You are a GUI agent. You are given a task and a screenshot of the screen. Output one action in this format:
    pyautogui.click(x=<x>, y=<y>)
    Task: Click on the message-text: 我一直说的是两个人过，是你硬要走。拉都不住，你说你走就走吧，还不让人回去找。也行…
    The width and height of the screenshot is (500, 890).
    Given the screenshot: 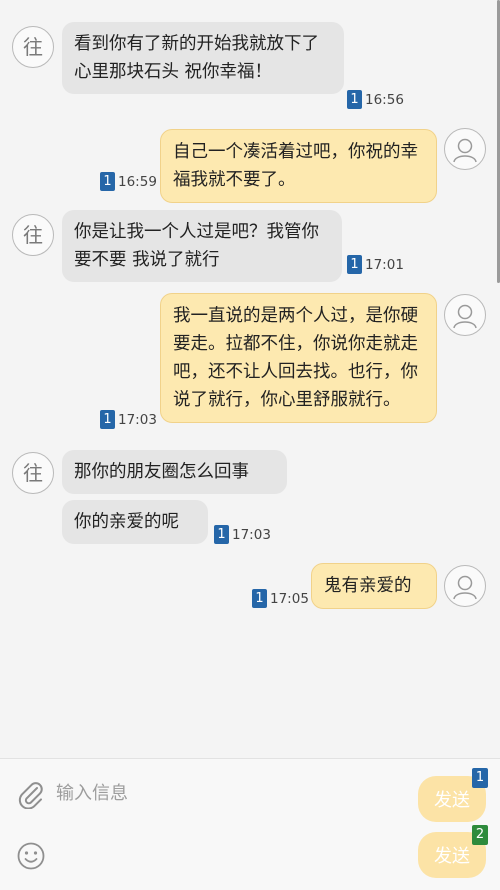 What is the action you would take?
    pyautogui.click(x=295, y=358)
    